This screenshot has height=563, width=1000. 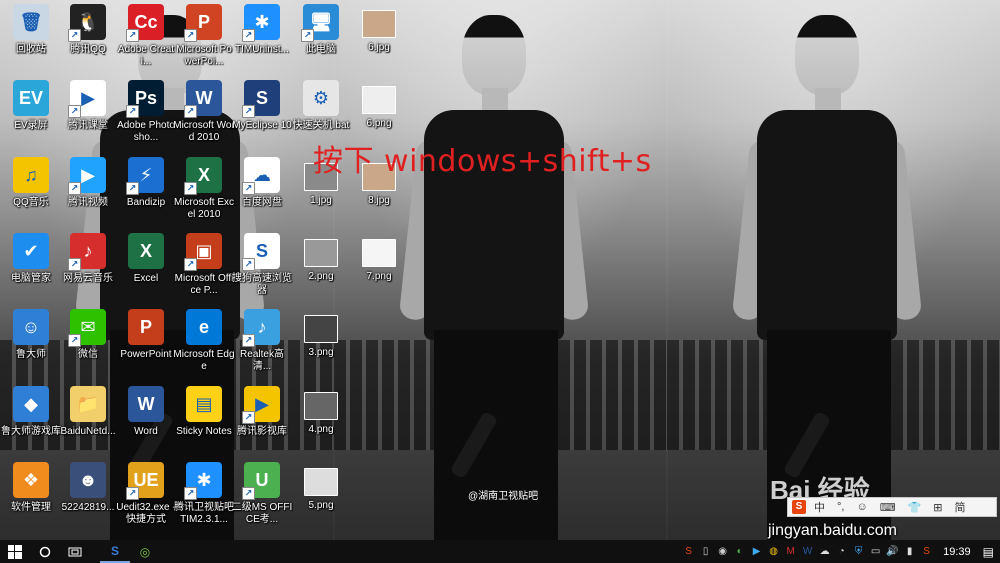 What do you see at coordinates (75, 551) in the screenshot?
I see `task-view-icon` at bounding box center [75, 551].